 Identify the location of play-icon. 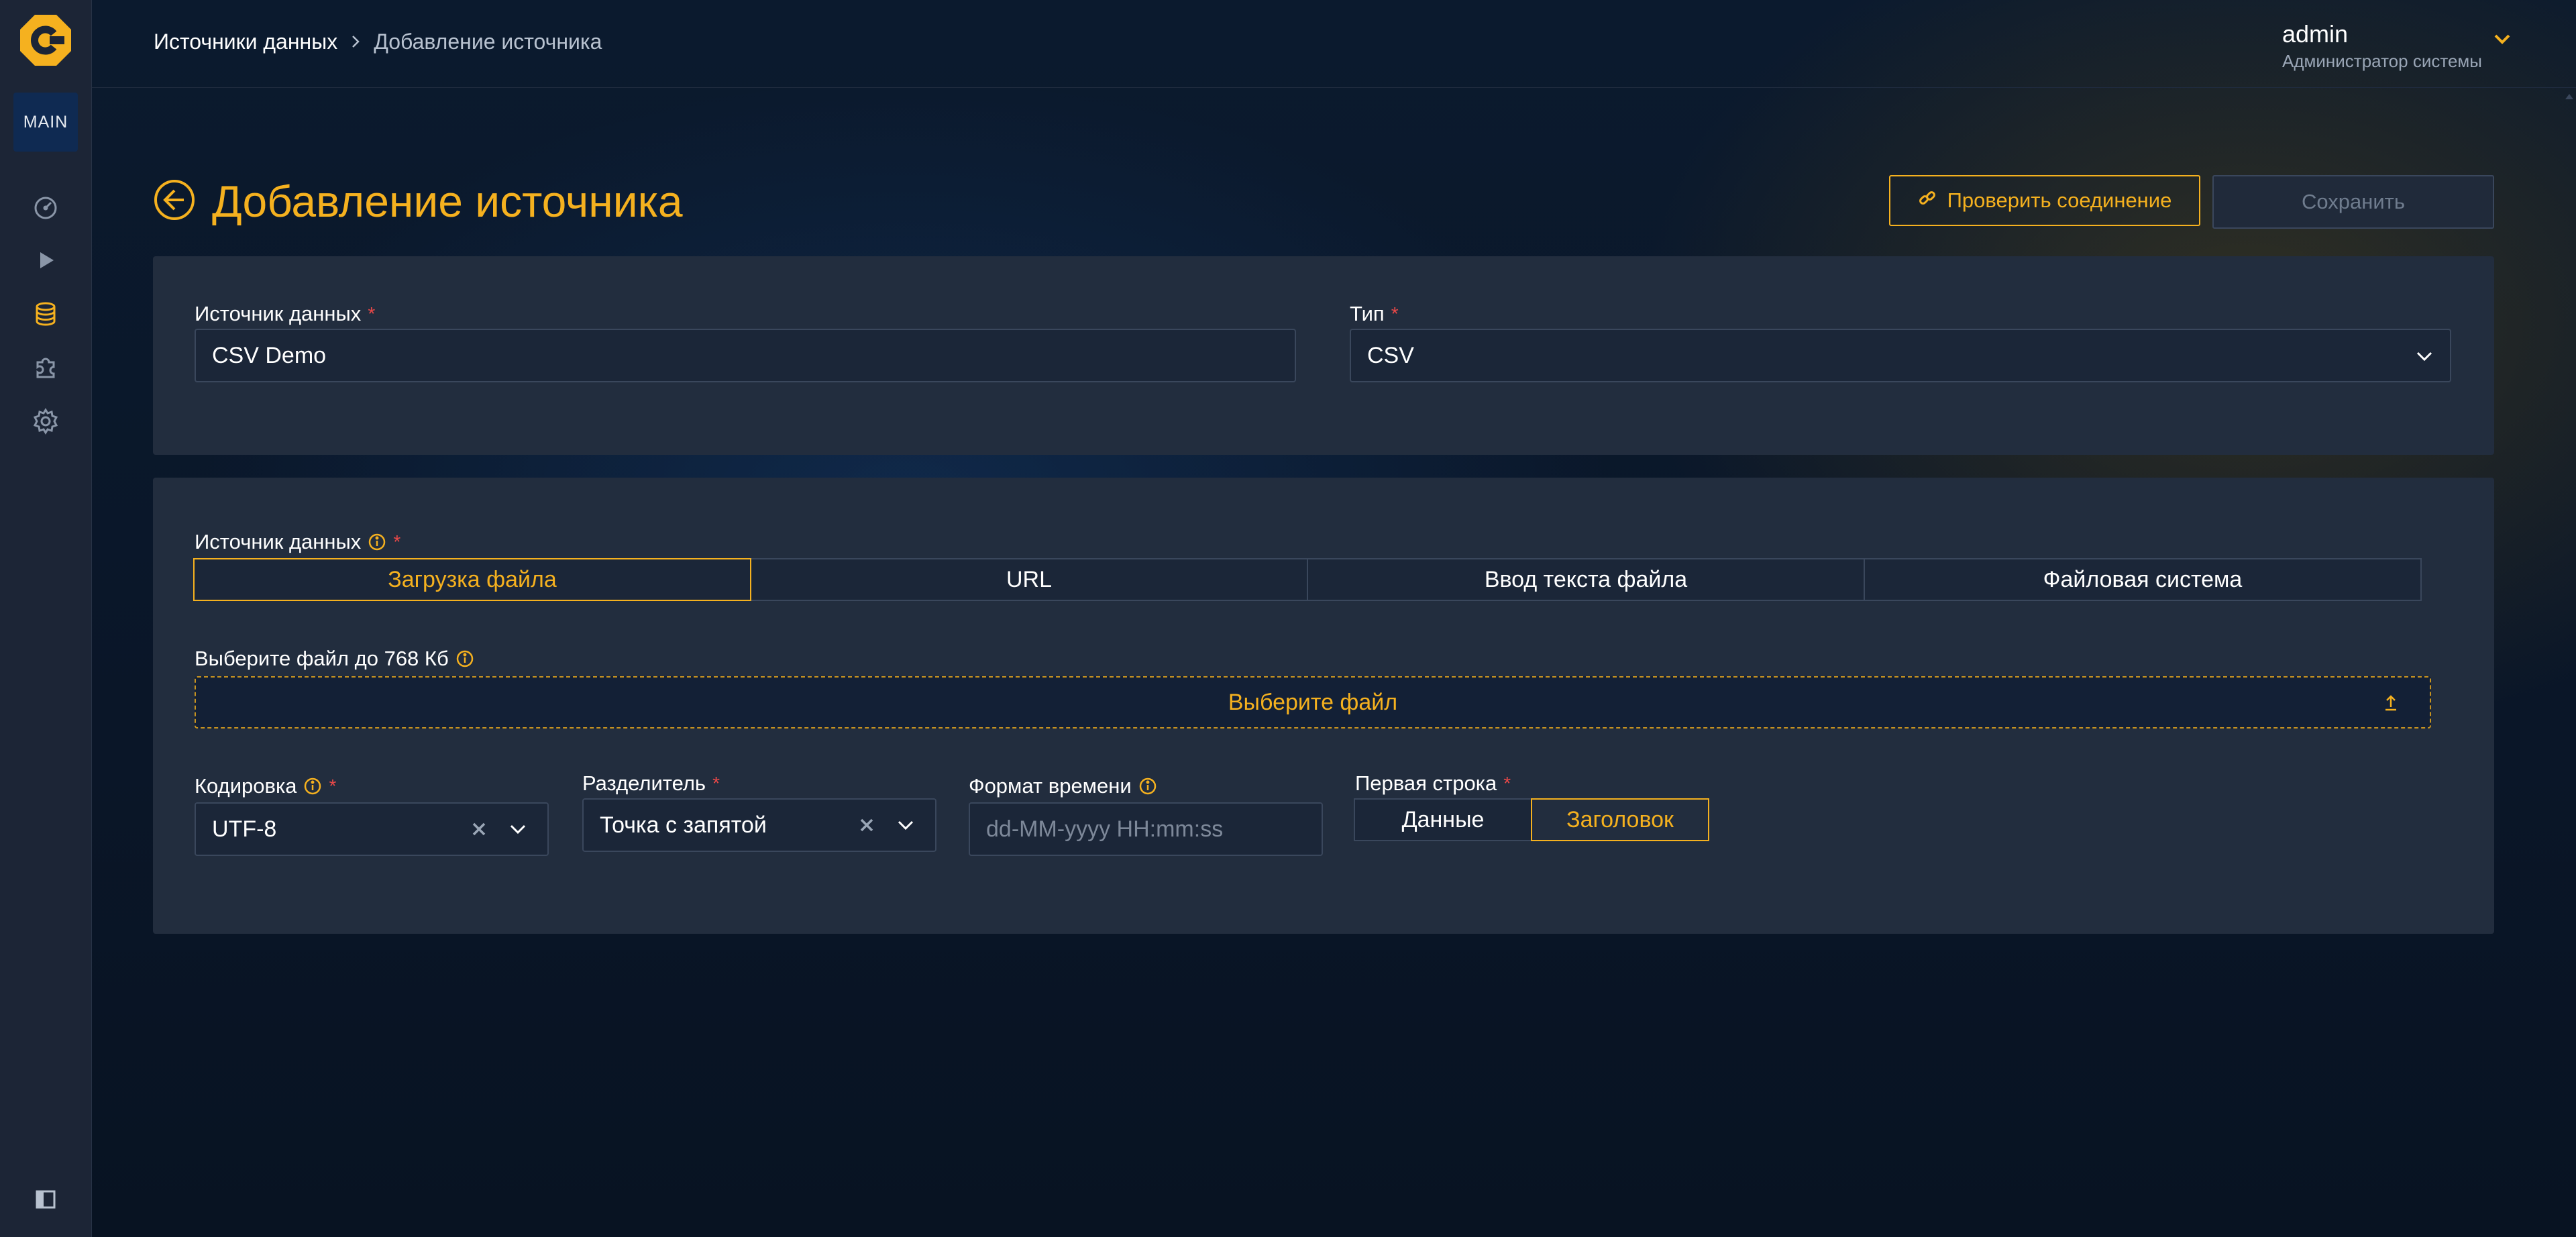
(46, 260).